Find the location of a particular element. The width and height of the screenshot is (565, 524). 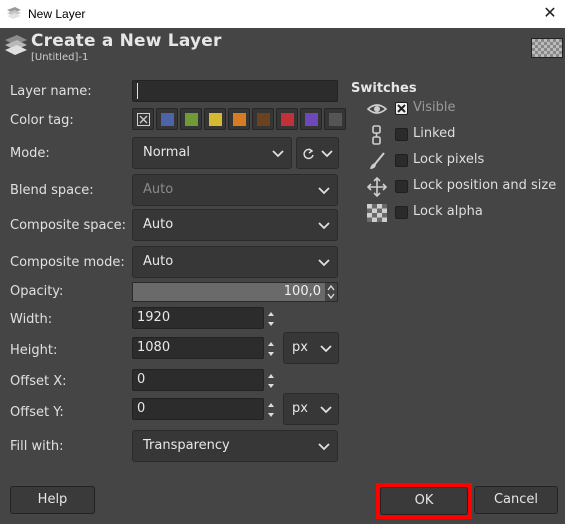

color-tag-blue is located at coordinates (167, 119).